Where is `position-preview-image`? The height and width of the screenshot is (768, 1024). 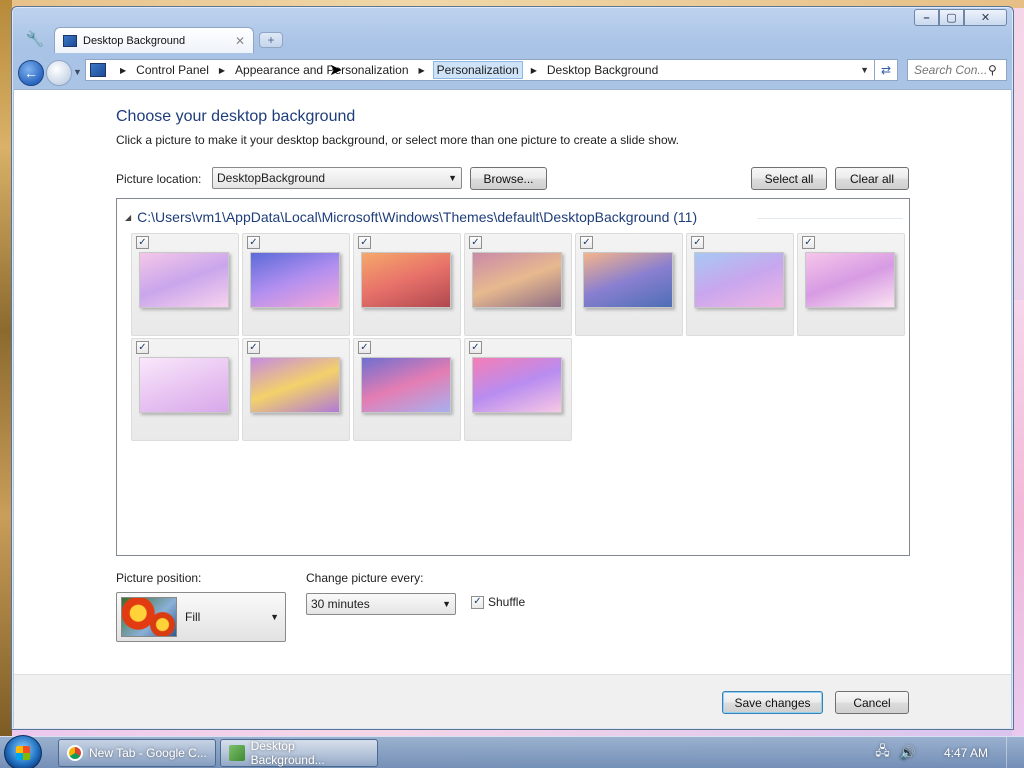
position-preview-image is located at coordinates (149, 617).